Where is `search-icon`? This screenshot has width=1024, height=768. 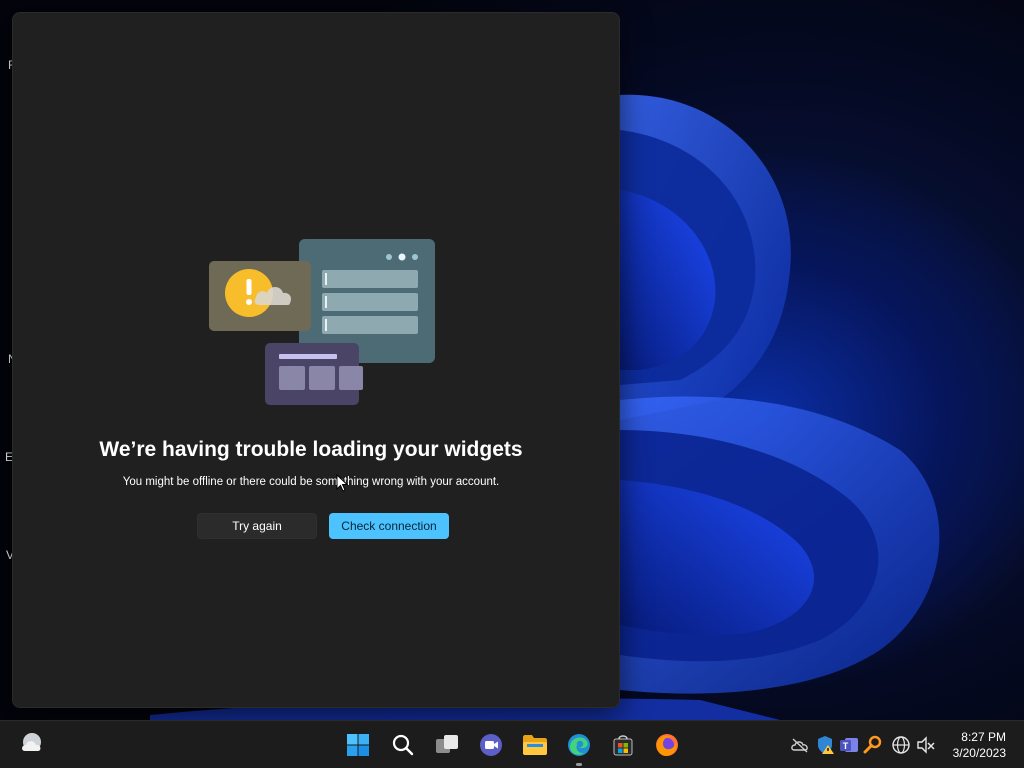
search-icon is located at coordinates (403, 745).